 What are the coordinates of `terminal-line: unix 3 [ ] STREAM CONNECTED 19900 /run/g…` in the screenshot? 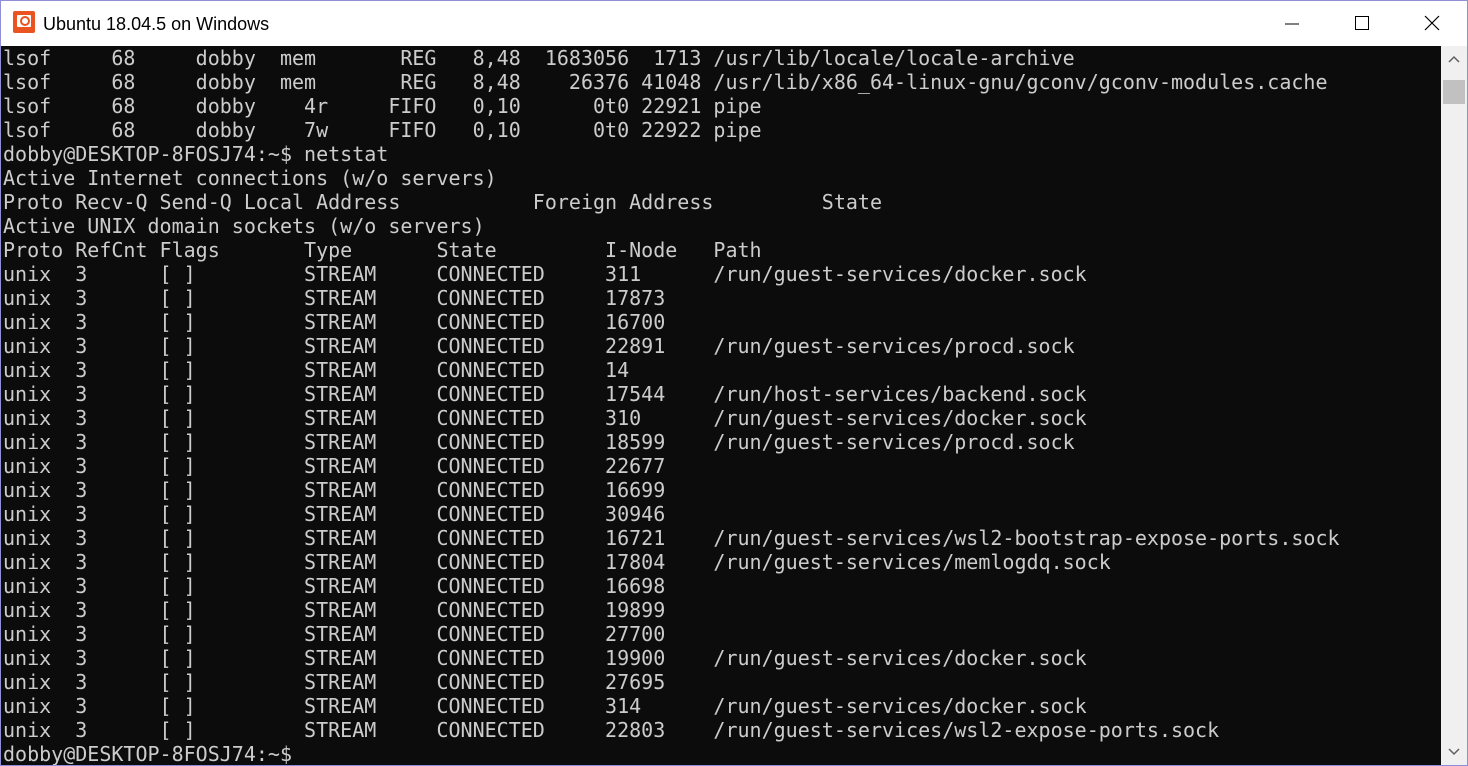 It's located at (545, 658).